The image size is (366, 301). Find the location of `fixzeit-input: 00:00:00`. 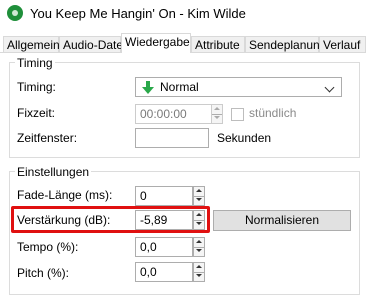

fixzeit-input: 00:00:00 is located at coordinates (174, 114).